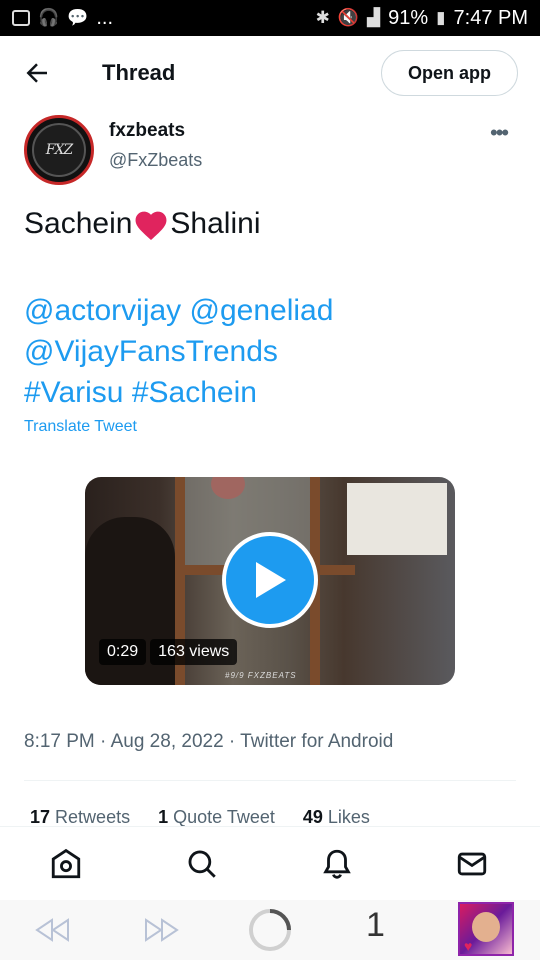 This screenshot has width=540, height=960. Describe the element at coordinates (66, 864) in the screenshot. I see `home-icon` at that location.